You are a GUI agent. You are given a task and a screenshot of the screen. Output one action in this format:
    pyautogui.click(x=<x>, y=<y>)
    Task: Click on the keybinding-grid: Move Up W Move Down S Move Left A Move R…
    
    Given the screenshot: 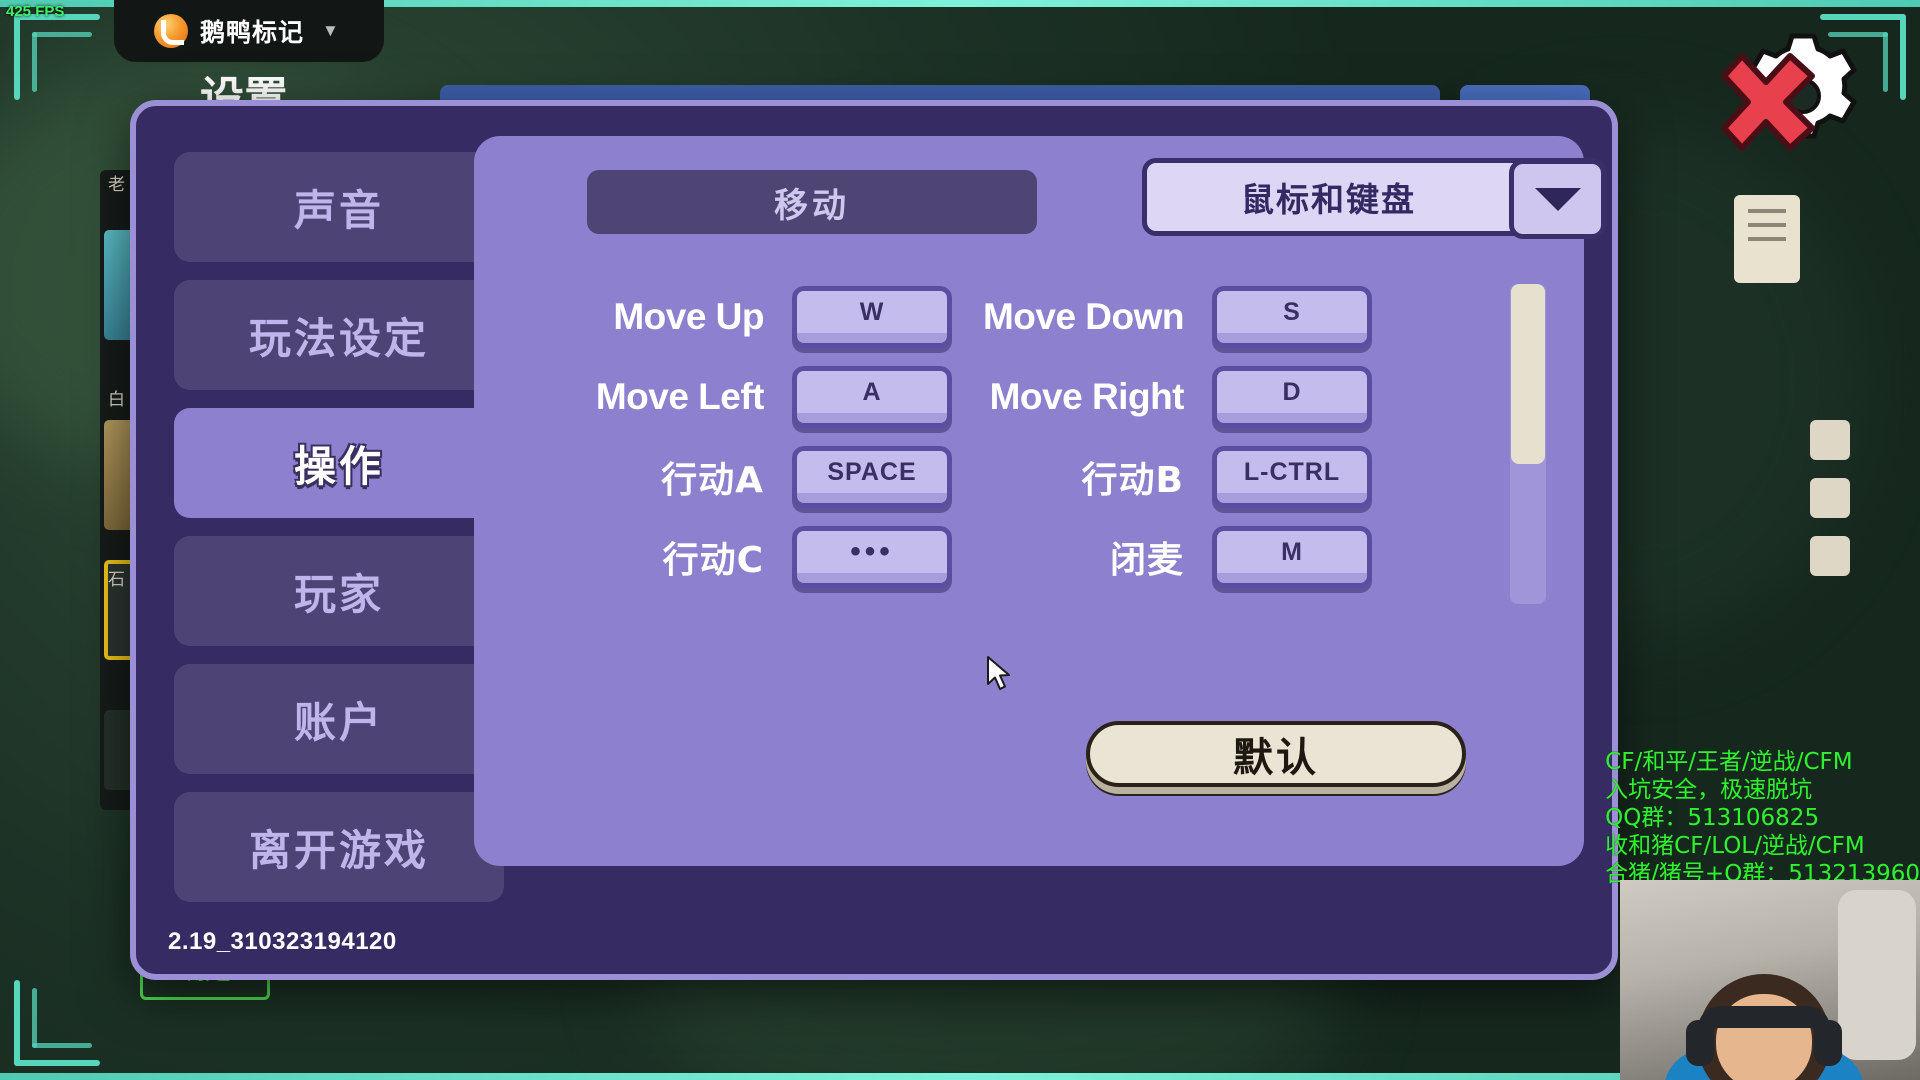 What is the action you would take?
    pyautogui.click(x=1029, y=437)
    